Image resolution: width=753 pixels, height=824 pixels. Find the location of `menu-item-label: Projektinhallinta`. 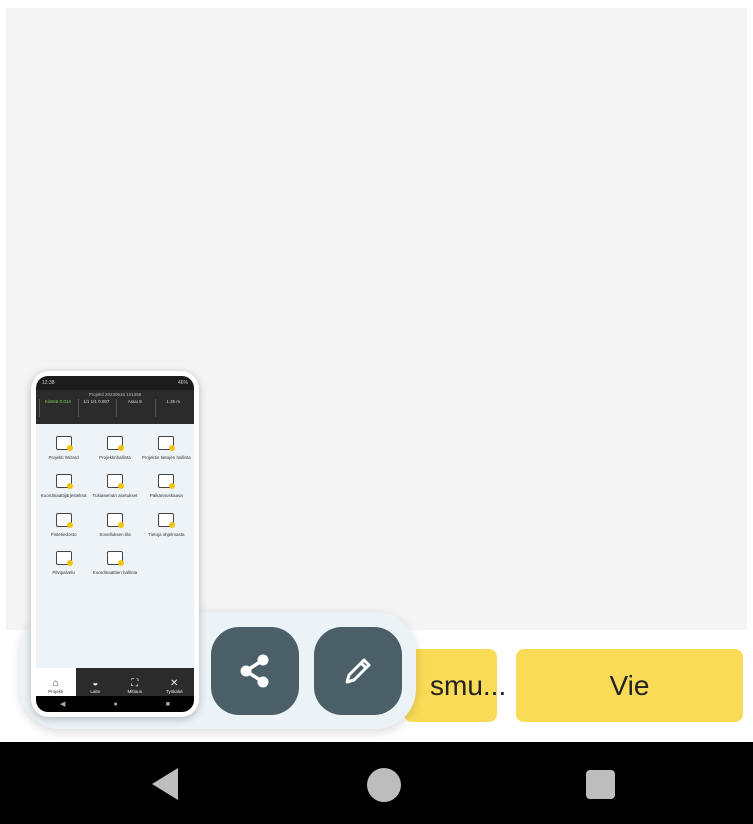

menu-item-label: Projektinhallinta is located at coordinates (115, 457).